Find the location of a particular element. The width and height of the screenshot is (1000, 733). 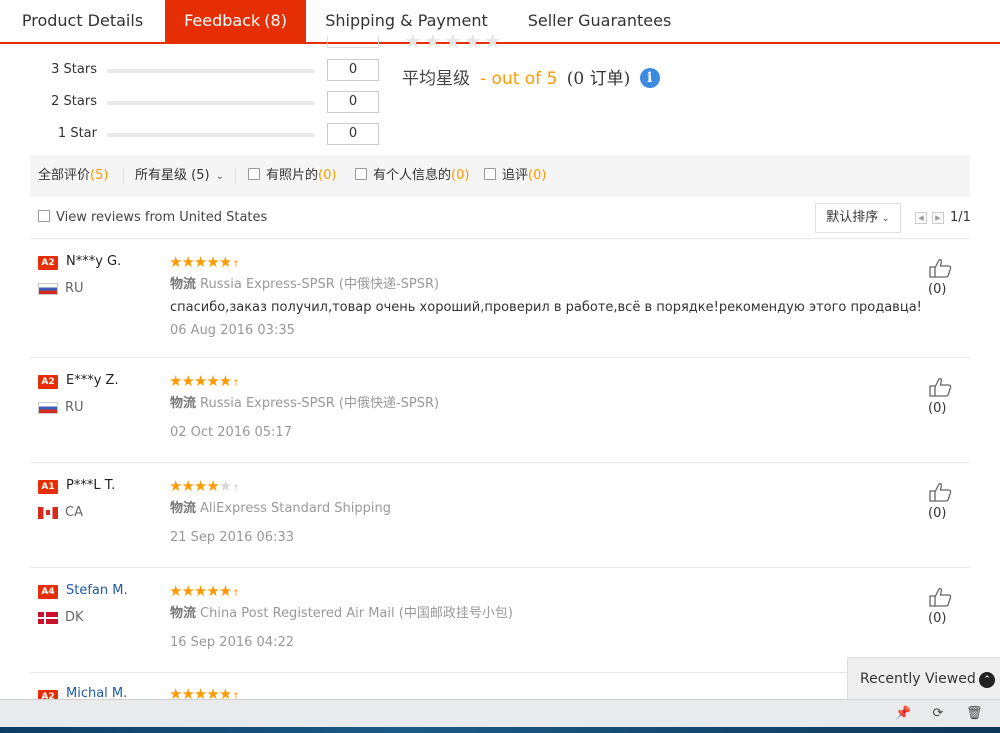

review-date: 02 Oct 2016 05:17 is located at coordinates (231, 432).